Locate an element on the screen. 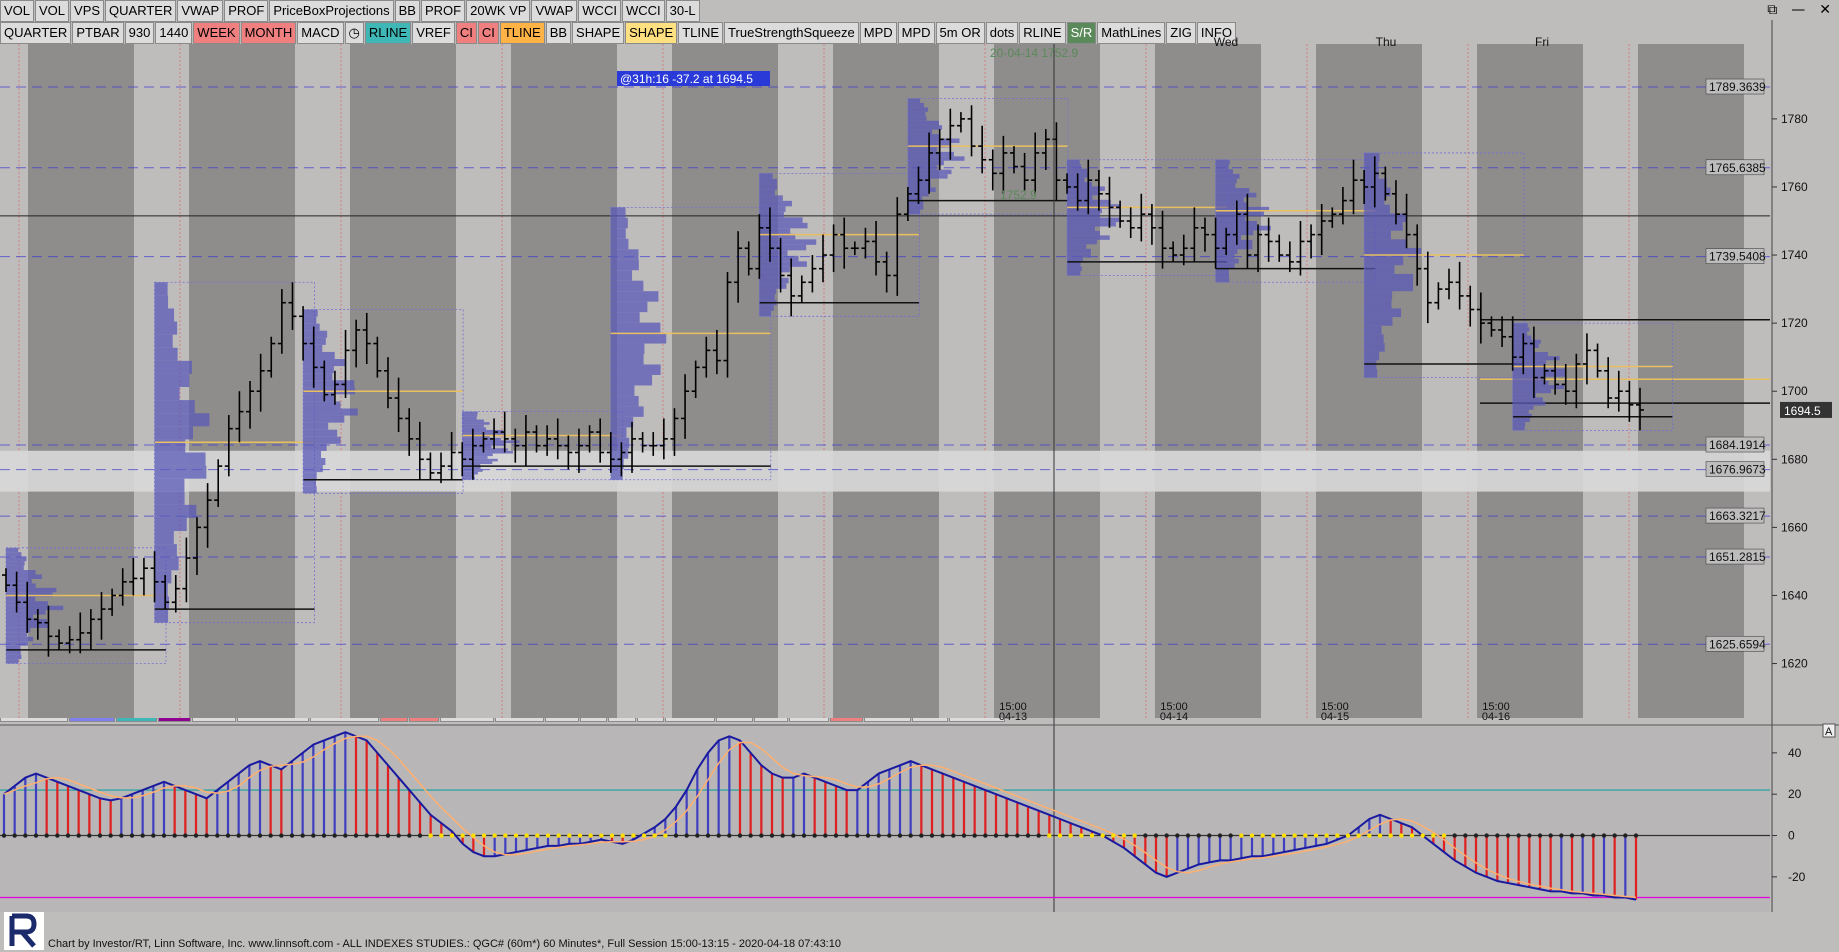 This screenshot has height=952, width=1839. session-date-1: 04-14 is located at coordinates (1174, 717).